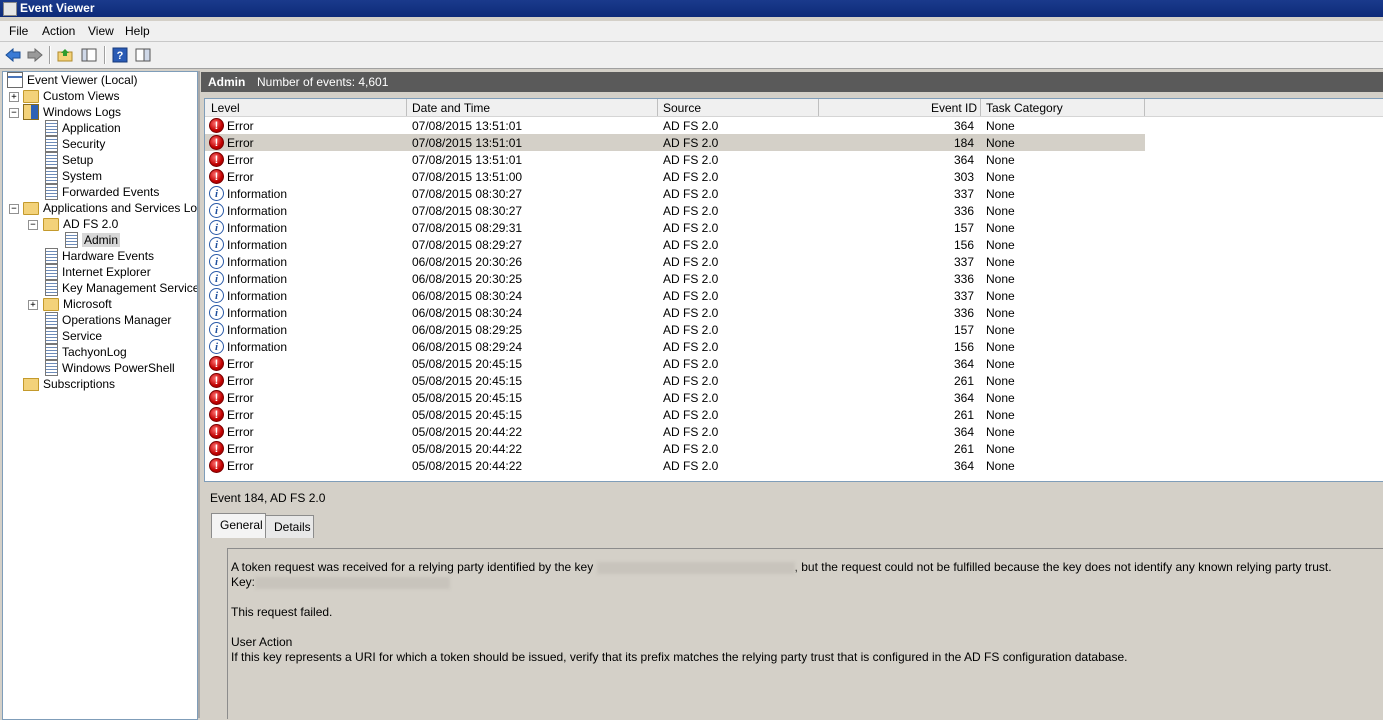 The height and width of the screenshot is (720, 1383). I want to click on tree-node-tachyonlog: TachyonLog, so click(86, 352).